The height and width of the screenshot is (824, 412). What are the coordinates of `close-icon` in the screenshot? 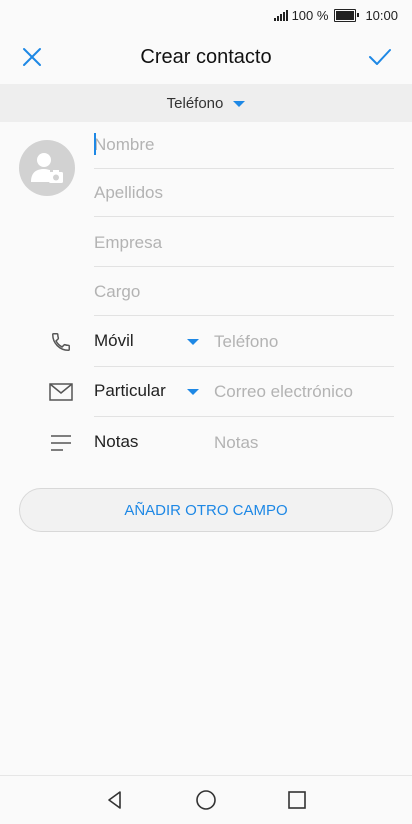 It's located at (32, 57).